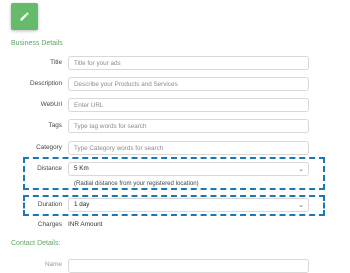 The height and width of the screenshot is (273, 350). Describe the element at coordinates (85, 224) in the screenshot. I see `charges-value: INR Amount` at that location.